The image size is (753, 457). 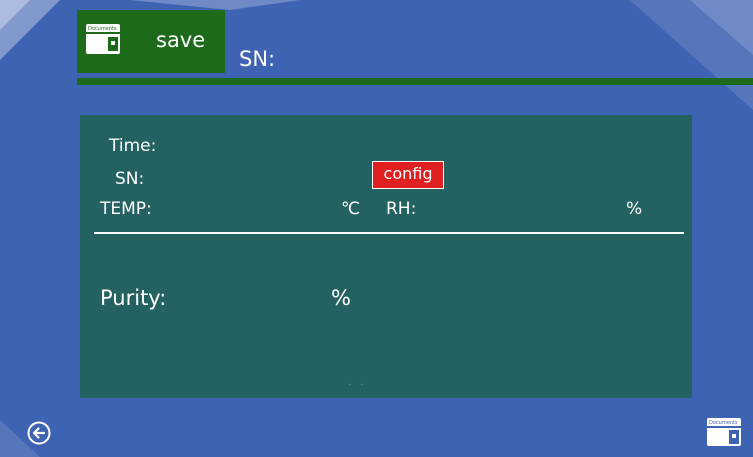 What do you see at coordinates (133, 298) in the screenshot?
I see `purity-label: Purity:` at bounding box center [133, 298].